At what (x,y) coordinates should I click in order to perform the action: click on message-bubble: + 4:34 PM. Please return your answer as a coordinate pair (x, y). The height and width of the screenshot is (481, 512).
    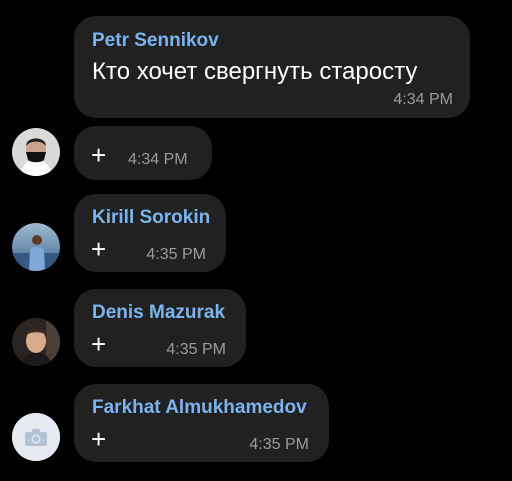
    Looking at the image, I should click on (143, 153).